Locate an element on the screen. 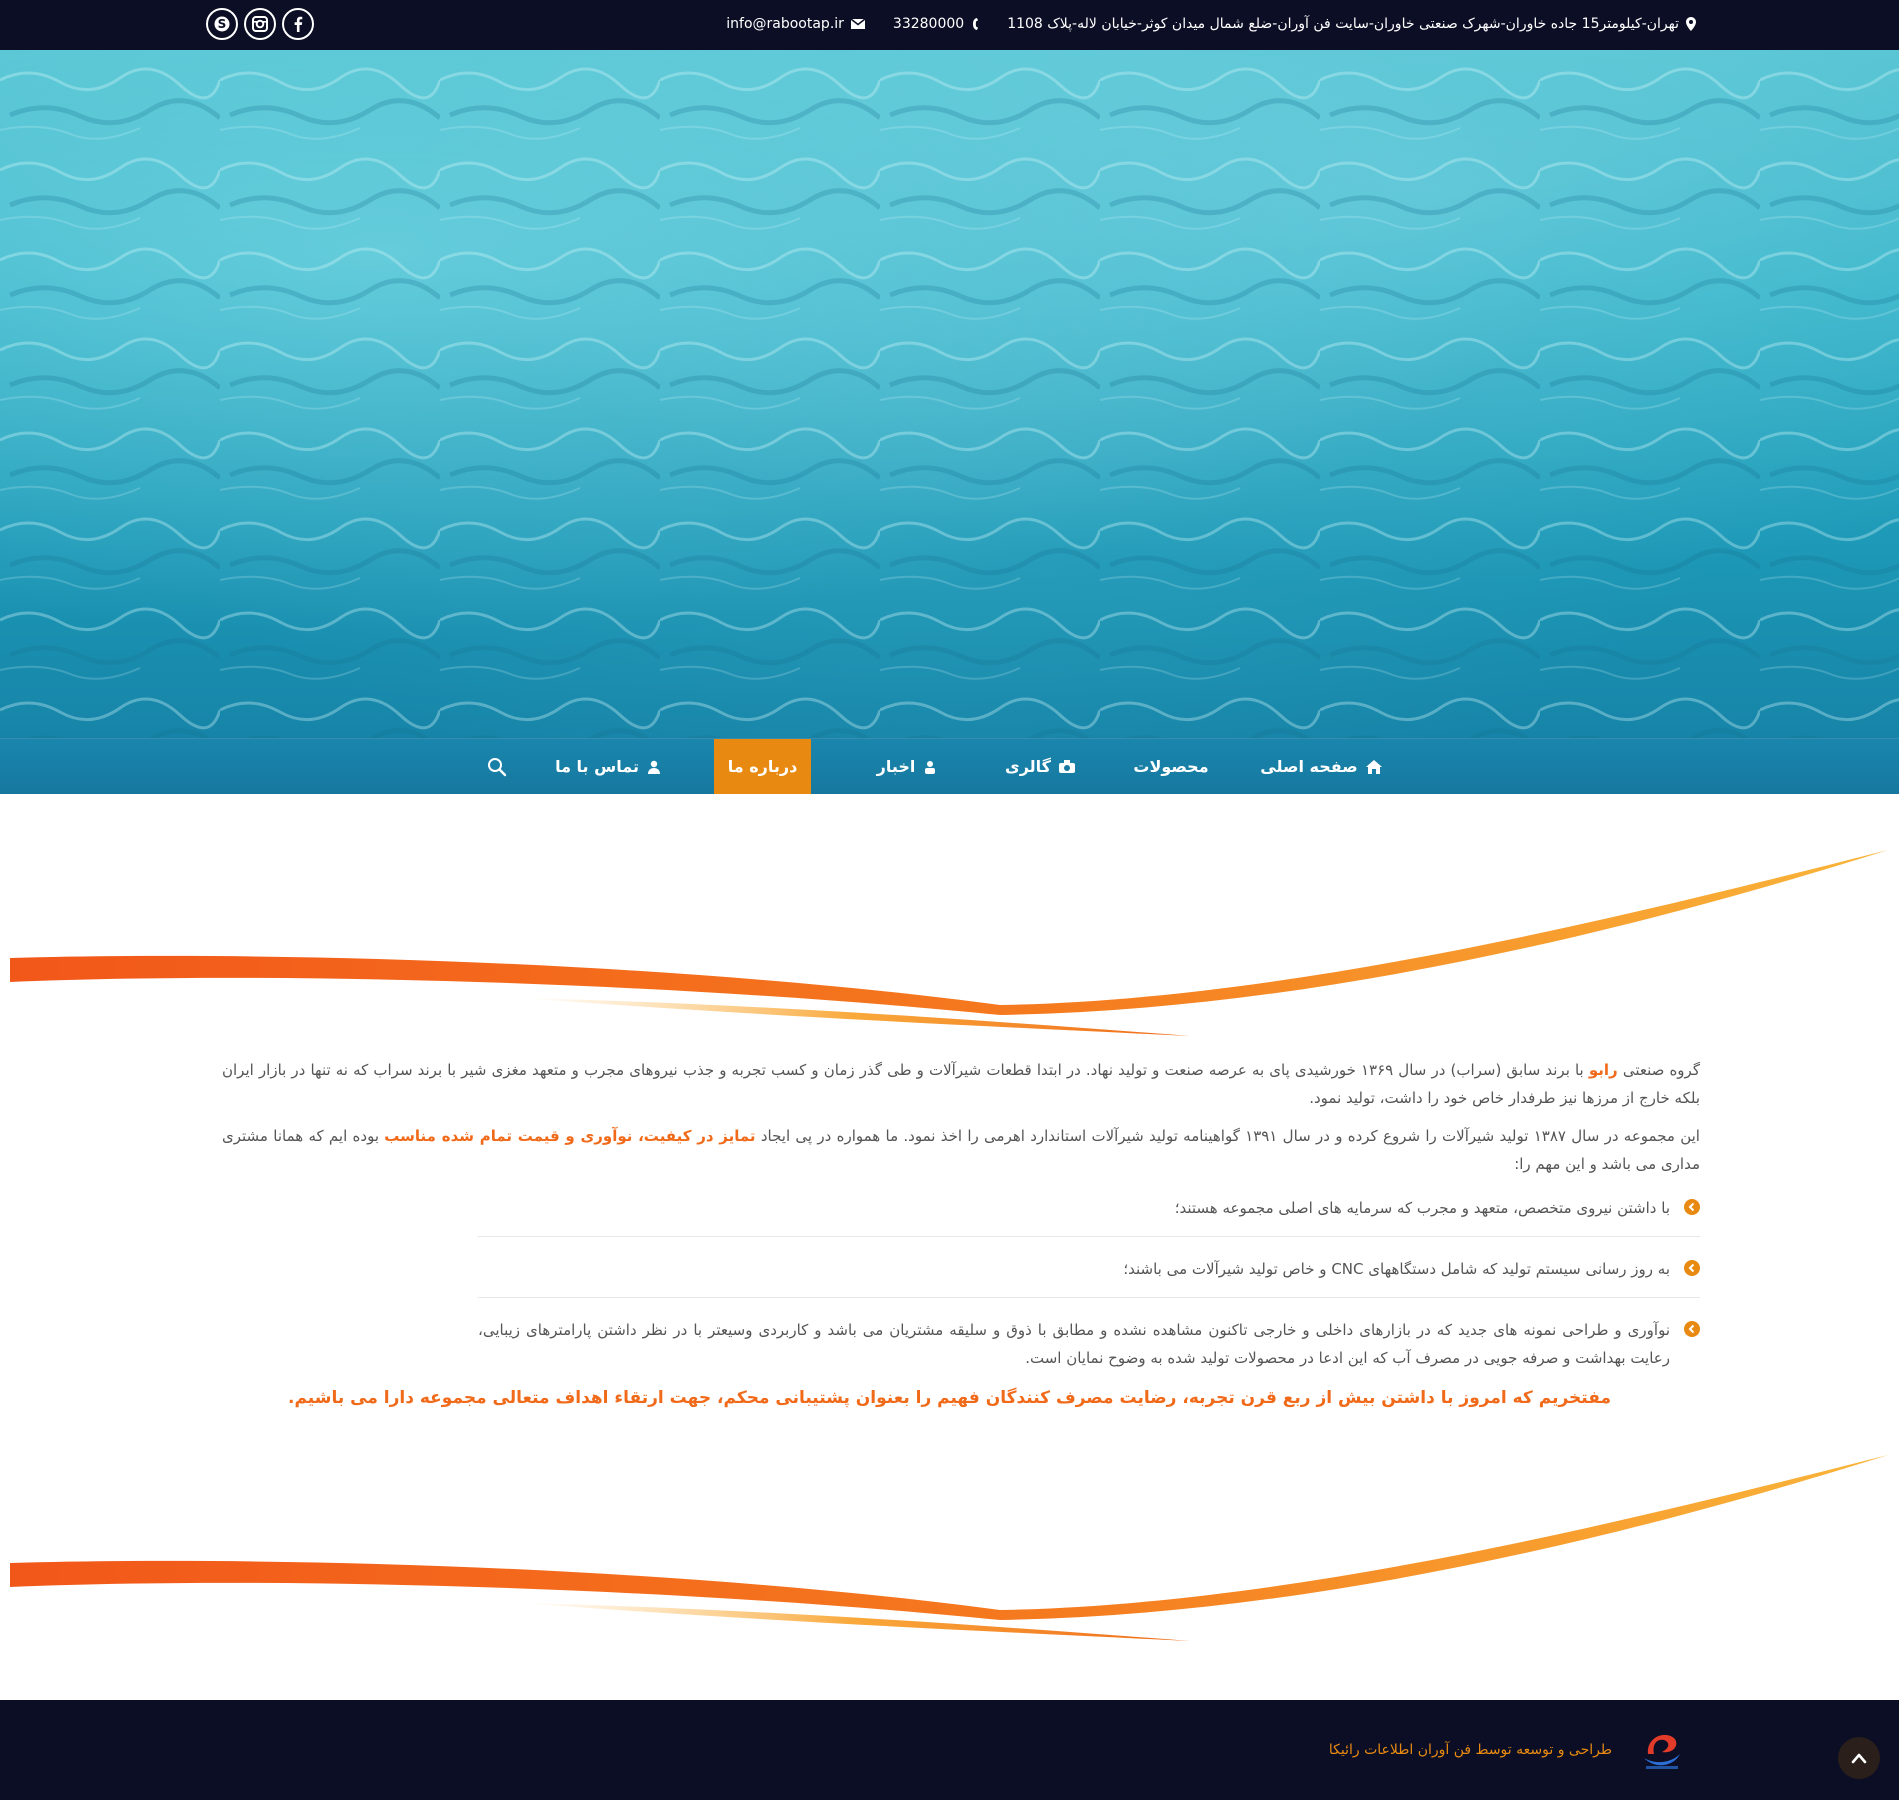 Image resolution: width=1899 pixels, height=1800 pixels. search-button is located at coordinates (497, 766).